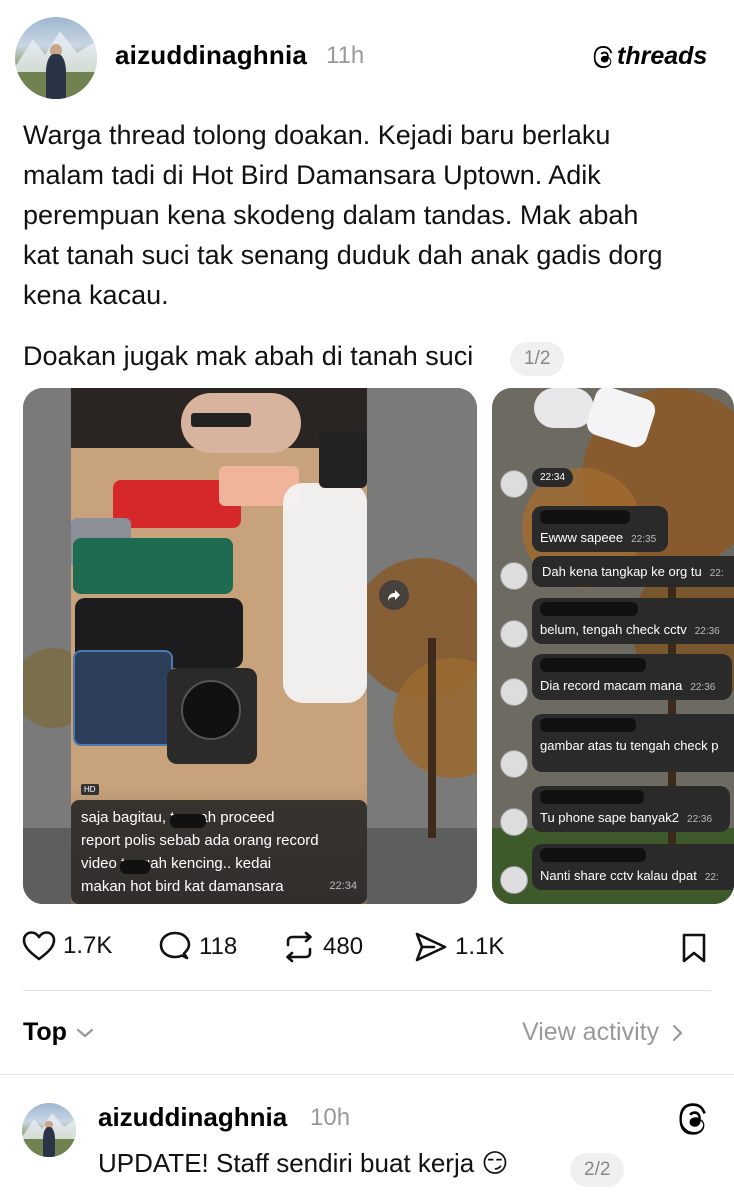 This screenshot has height=1200, width=734. What do you see at coordinates (662, 56) in the screenshot?
I see `threads-wordmark: threads` at bounding box center [662, 56].